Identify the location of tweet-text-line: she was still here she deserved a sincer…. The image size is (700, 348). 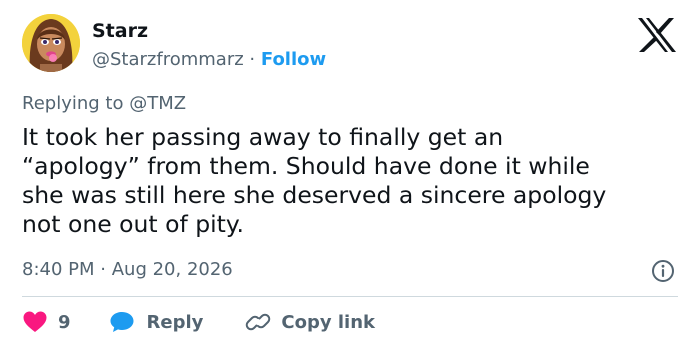
(314, 195).